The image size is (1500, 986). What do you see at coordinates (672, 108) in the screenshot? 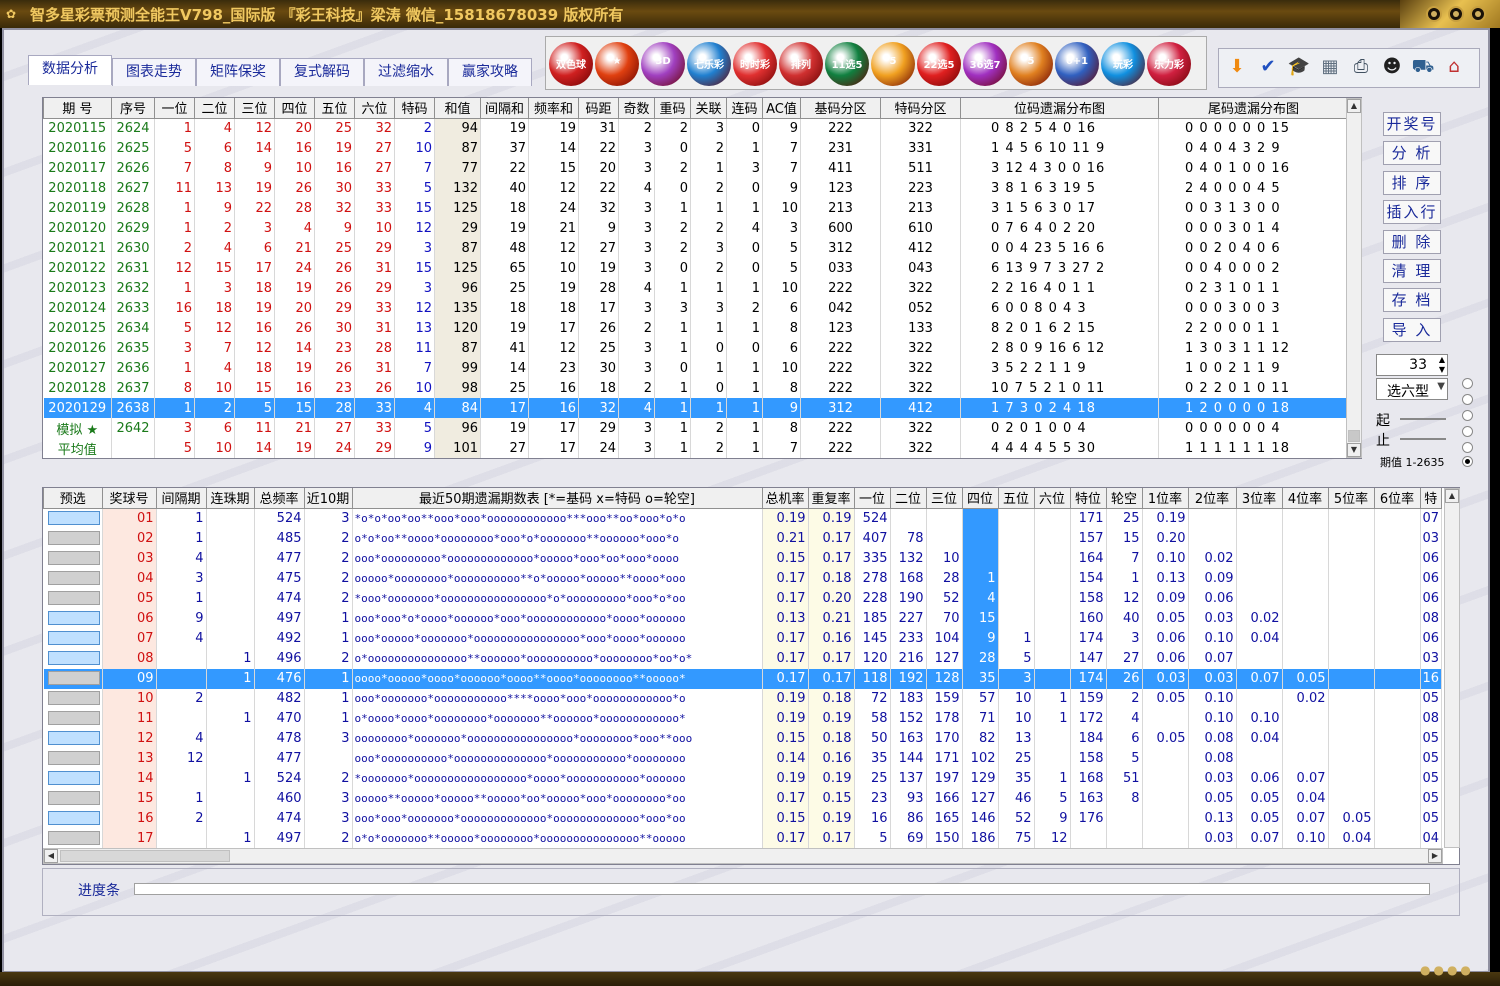
I see `top-header-cell: 重码` at bounding box center [672, 108].